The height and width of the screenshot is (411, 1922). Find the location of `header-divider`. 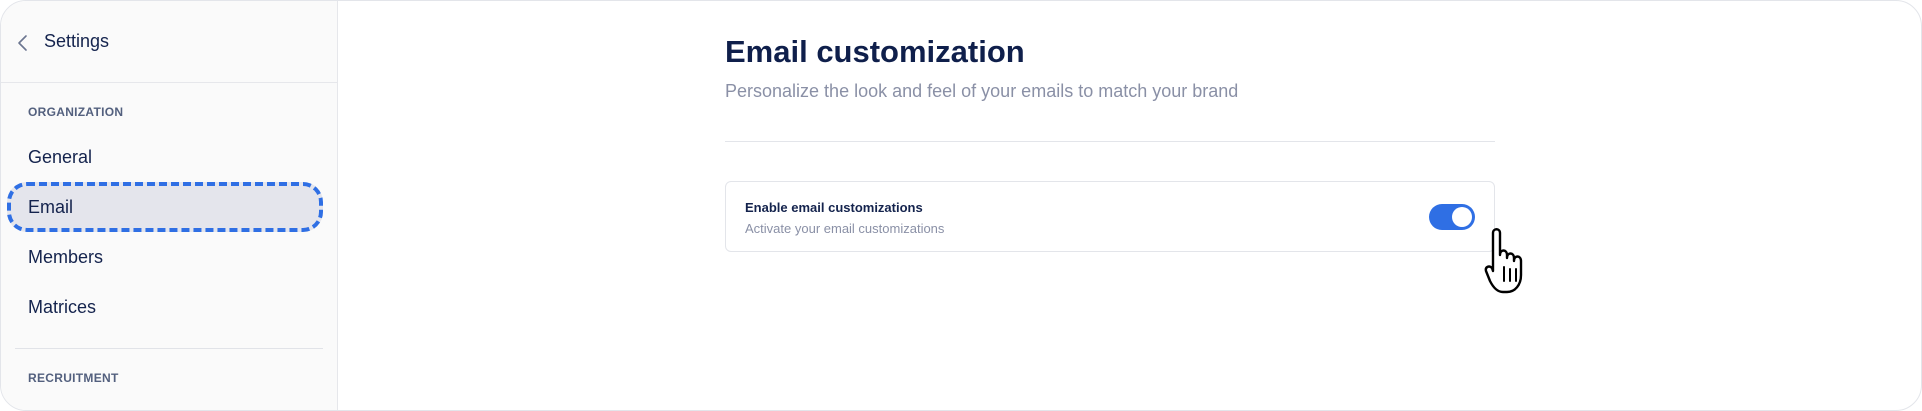

header-divider is located at coordinates (1110, 141).